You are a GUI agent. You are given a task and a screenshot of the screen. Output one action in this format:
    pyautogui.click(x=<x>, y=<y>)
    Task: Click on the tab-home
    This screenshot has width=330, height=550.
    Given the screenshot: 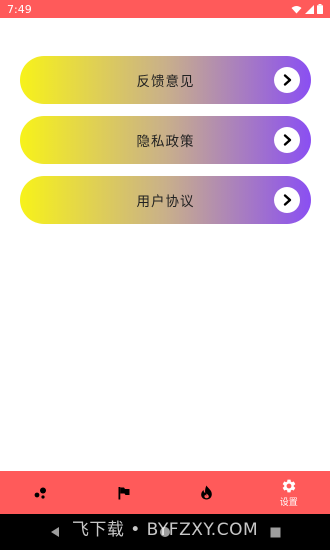 What is the action you would take?
    pyautogui.click(x=41, y=492)
    